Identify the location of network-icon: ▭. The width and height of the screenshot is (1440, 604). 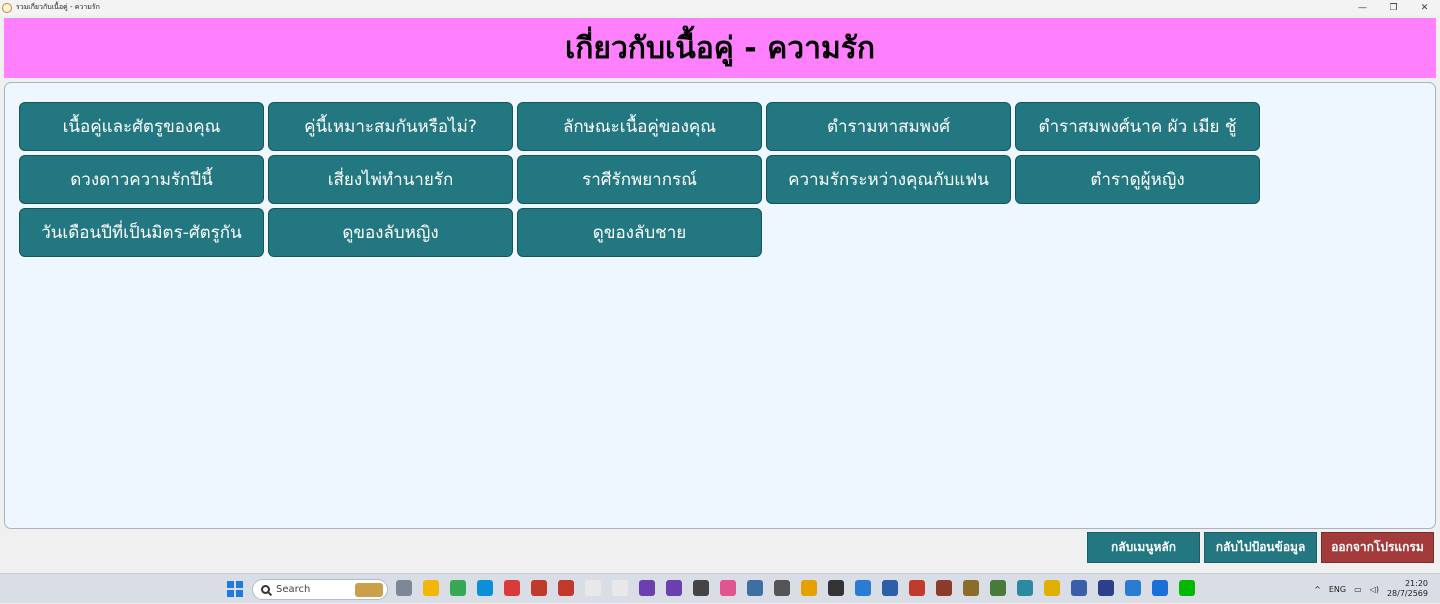
(1358, 589).